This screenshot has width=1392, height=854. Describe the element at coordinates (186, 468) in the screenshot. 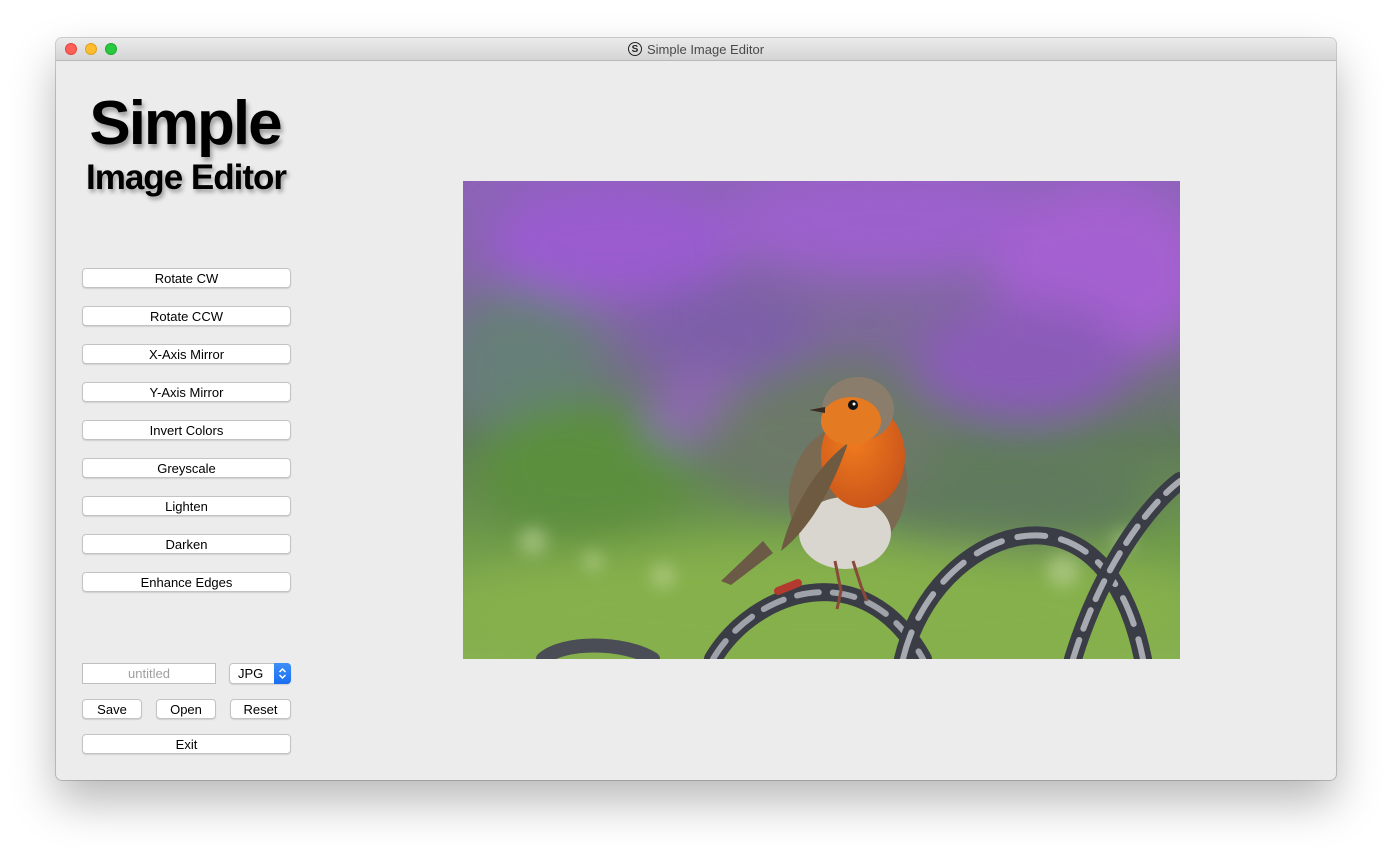

I see `greyscale-button: Greyscale` at that location.